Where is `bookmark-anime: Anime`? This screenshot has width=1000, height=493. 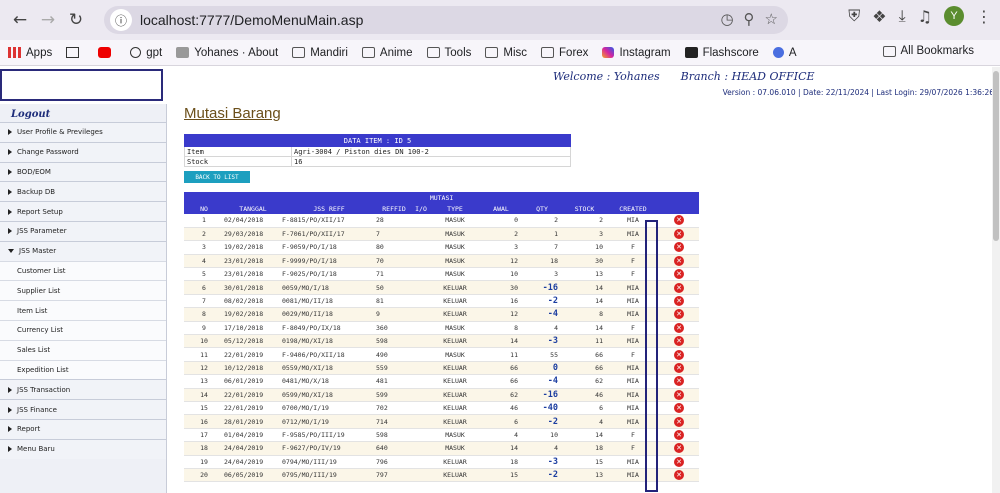
bookmark-anime: Anime is located at coordinates (387, 53).